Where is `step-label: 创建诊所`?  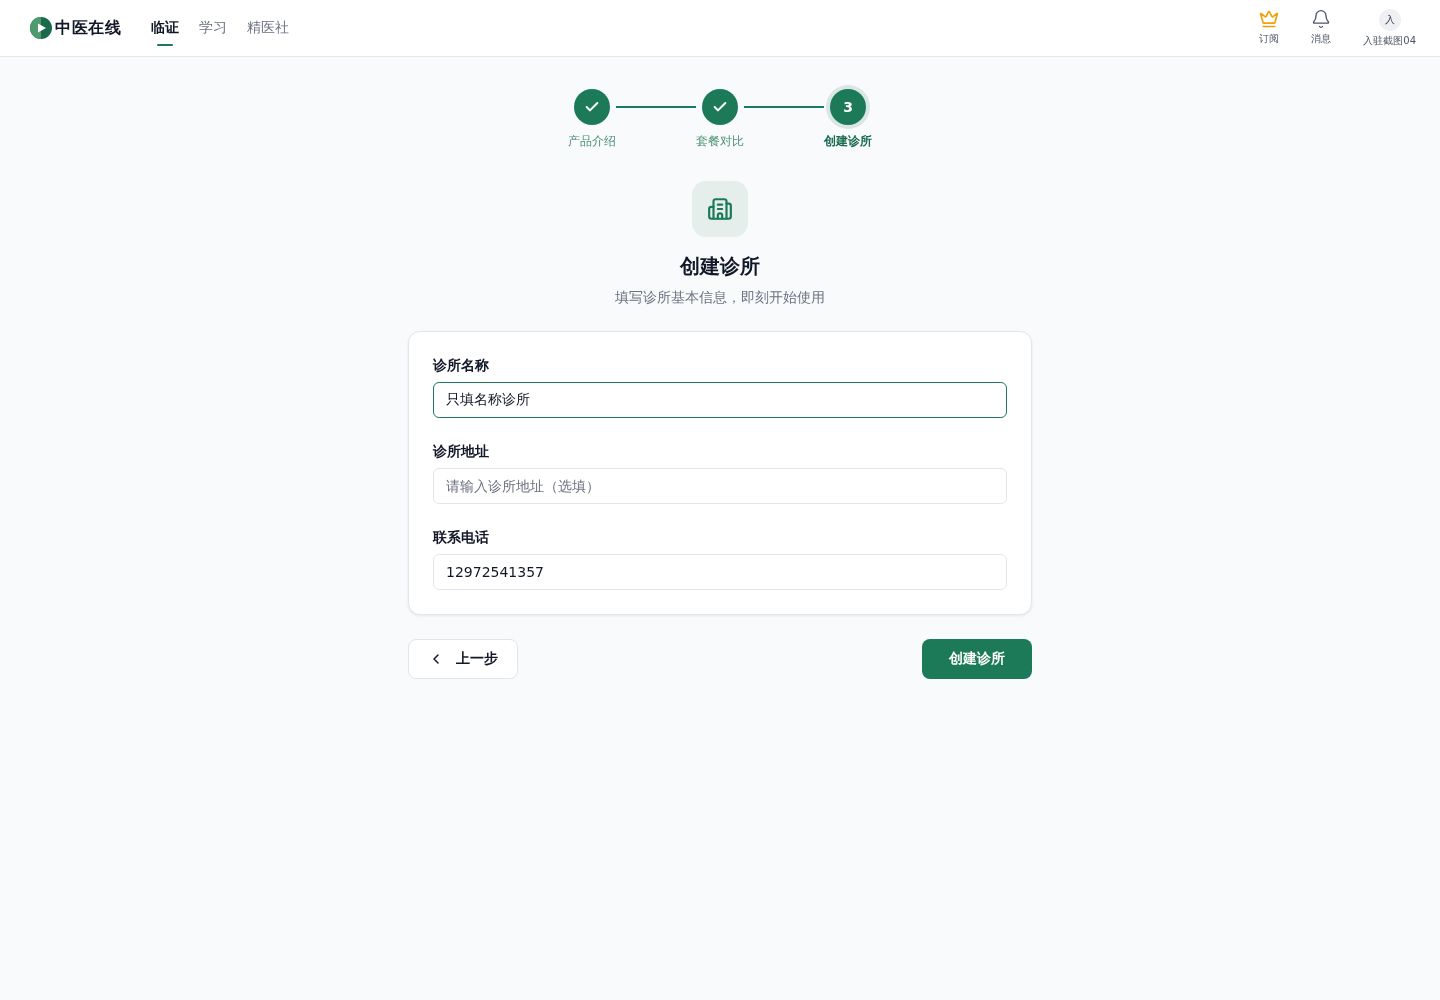 step-label: 创建诊所 is located at coordinates (848, 141).